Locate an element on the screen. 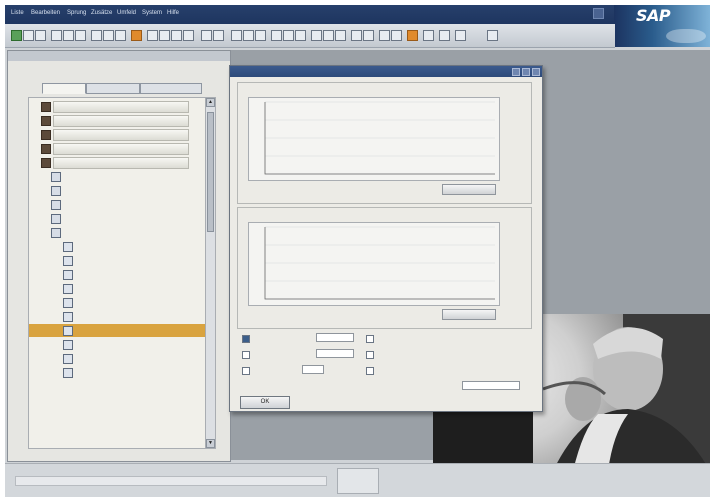 Image resolution: width=715 pixels, height=502 pixels. scroll-up-icon: ▲ is located at coordinates (210, 102).